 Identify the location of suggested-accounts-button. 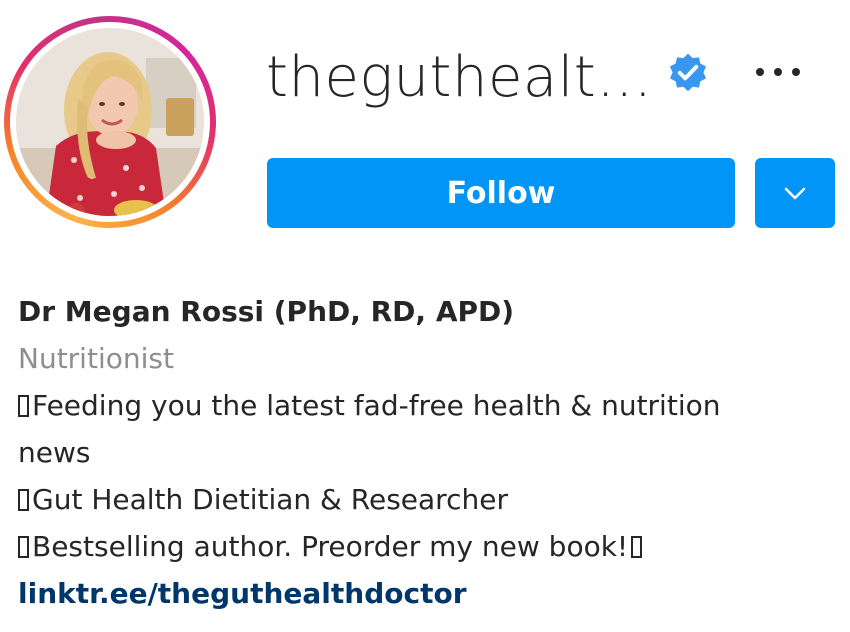
(795, 193).